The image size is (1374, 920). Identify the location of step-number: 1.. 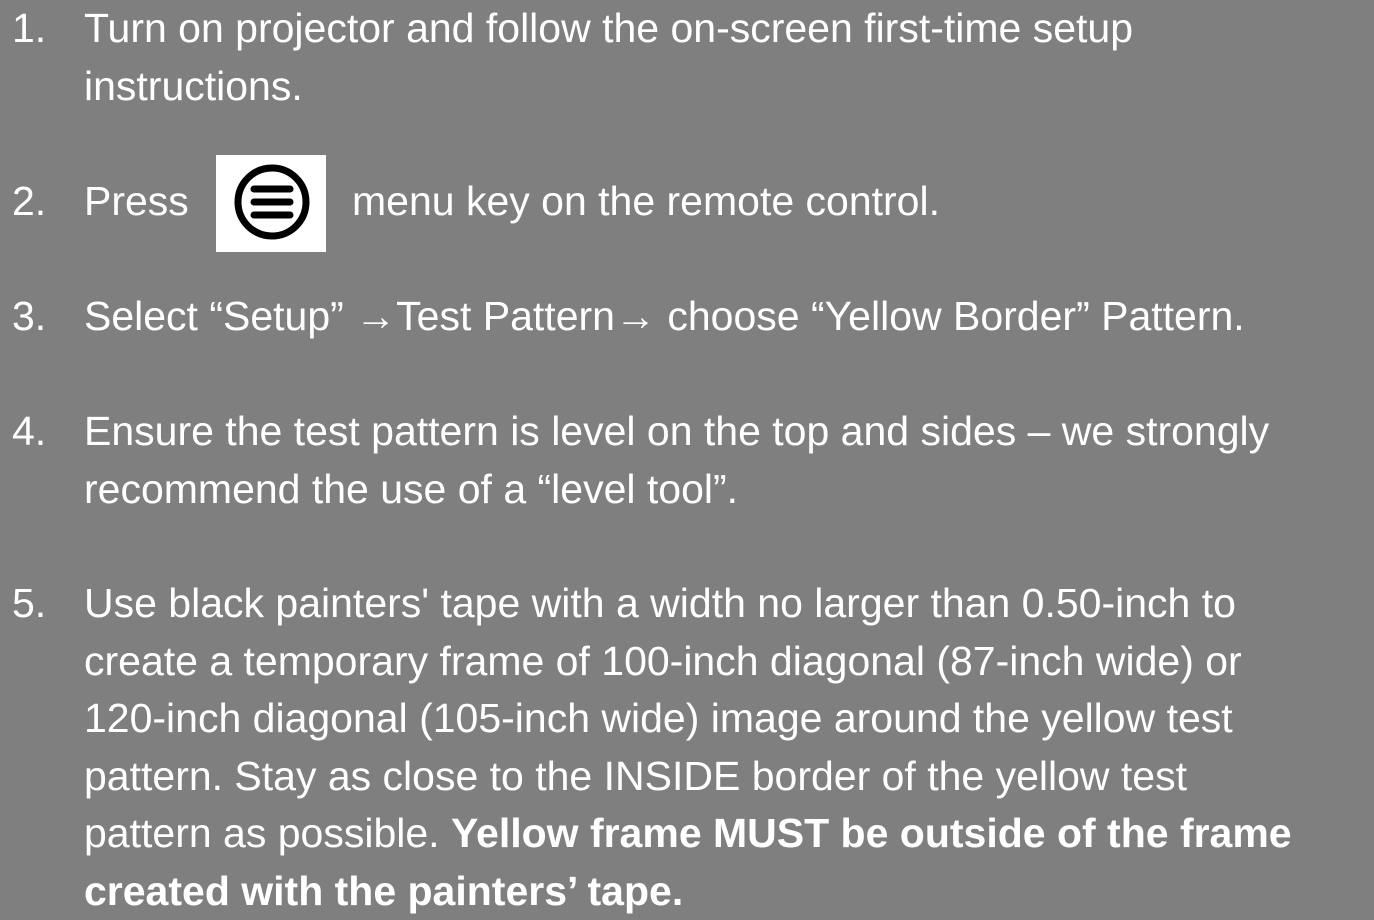
(42, 29).